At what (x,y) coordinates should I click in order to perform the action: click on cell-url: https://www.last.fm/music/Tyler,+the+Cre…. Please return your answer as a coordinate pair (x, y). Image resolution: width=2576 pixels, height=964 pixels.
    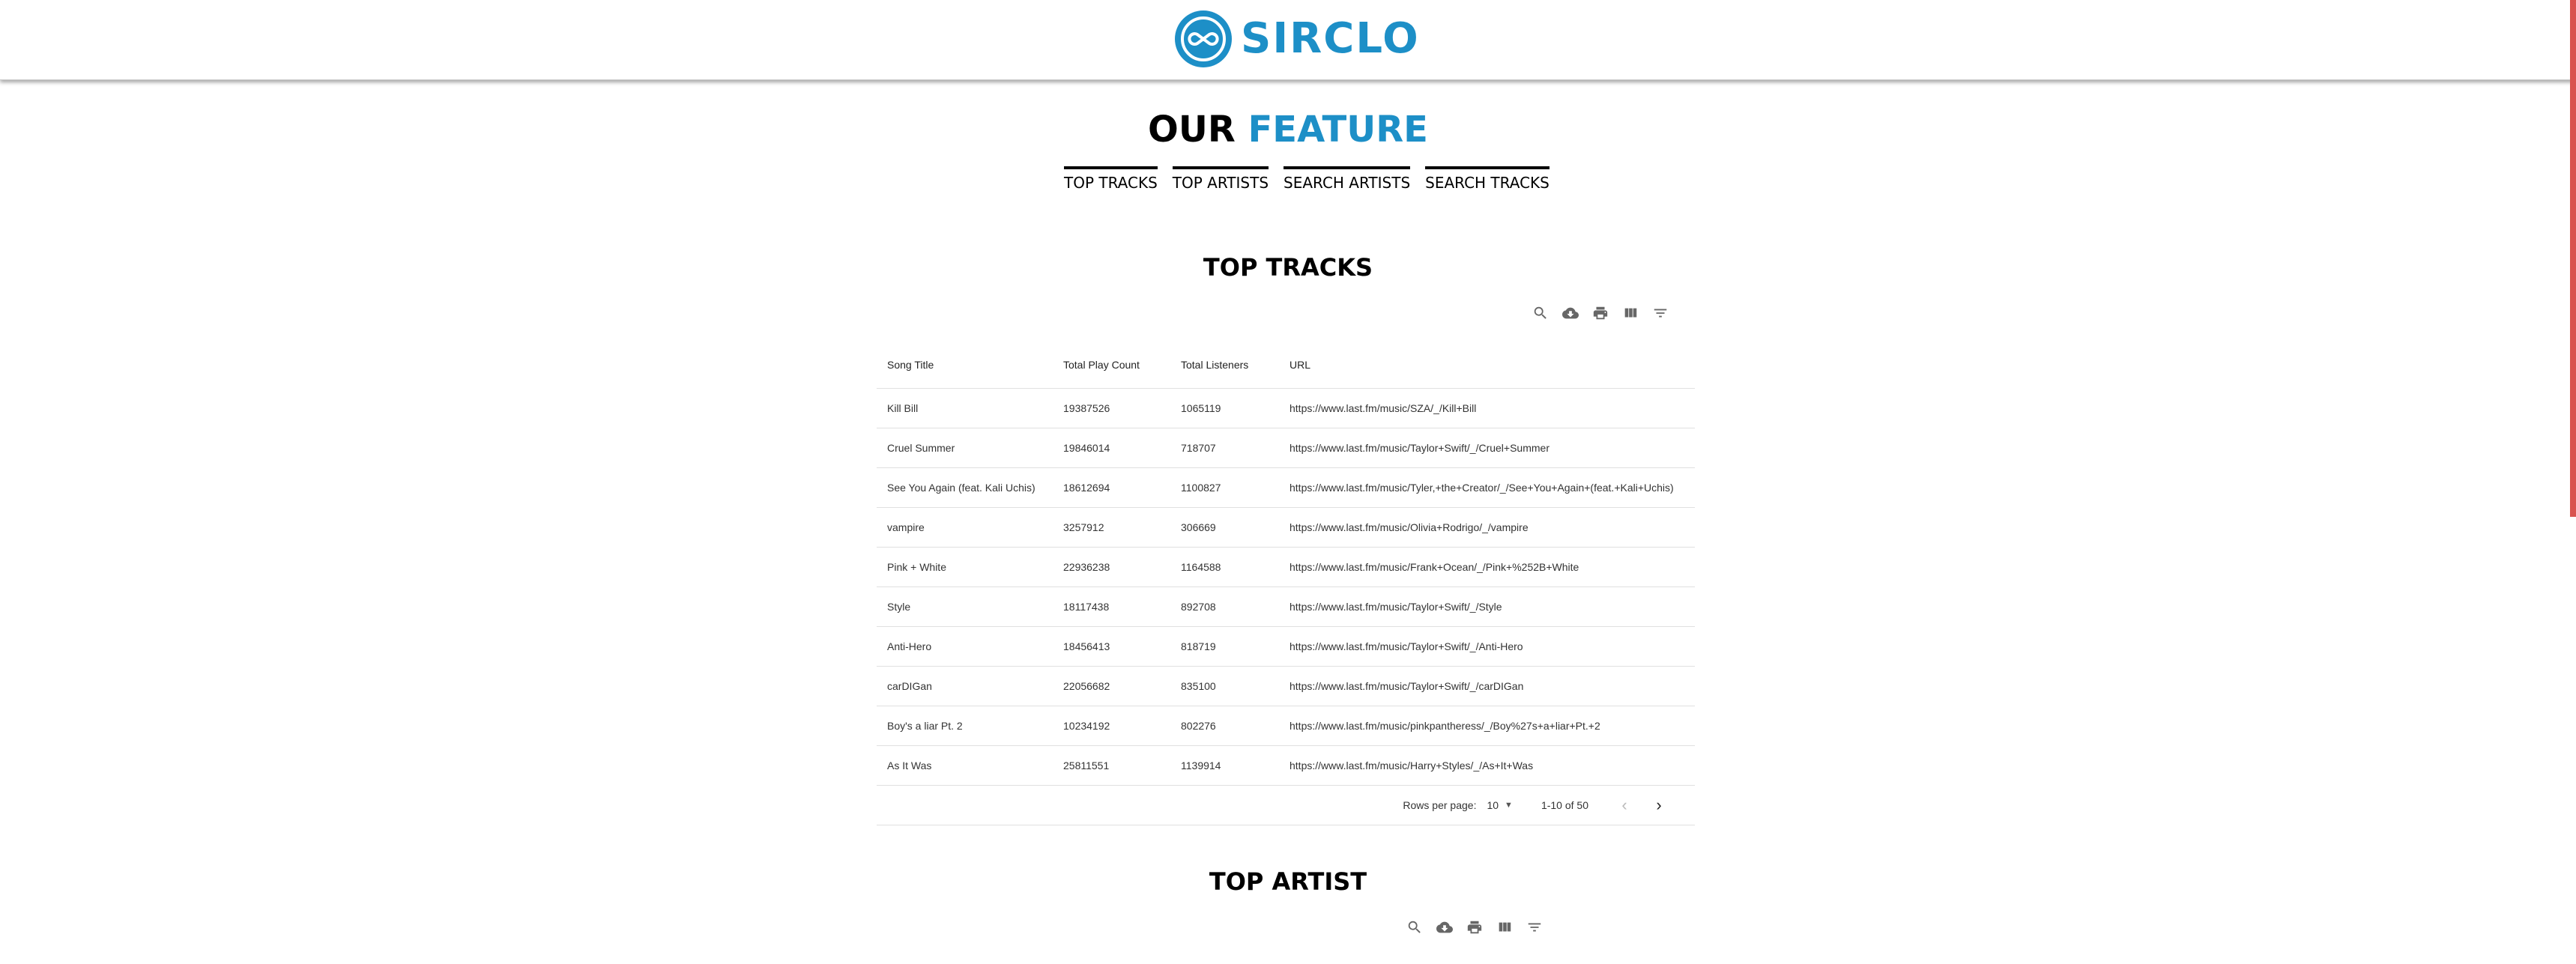
    Looking at the image, I should click on (1487, 487).